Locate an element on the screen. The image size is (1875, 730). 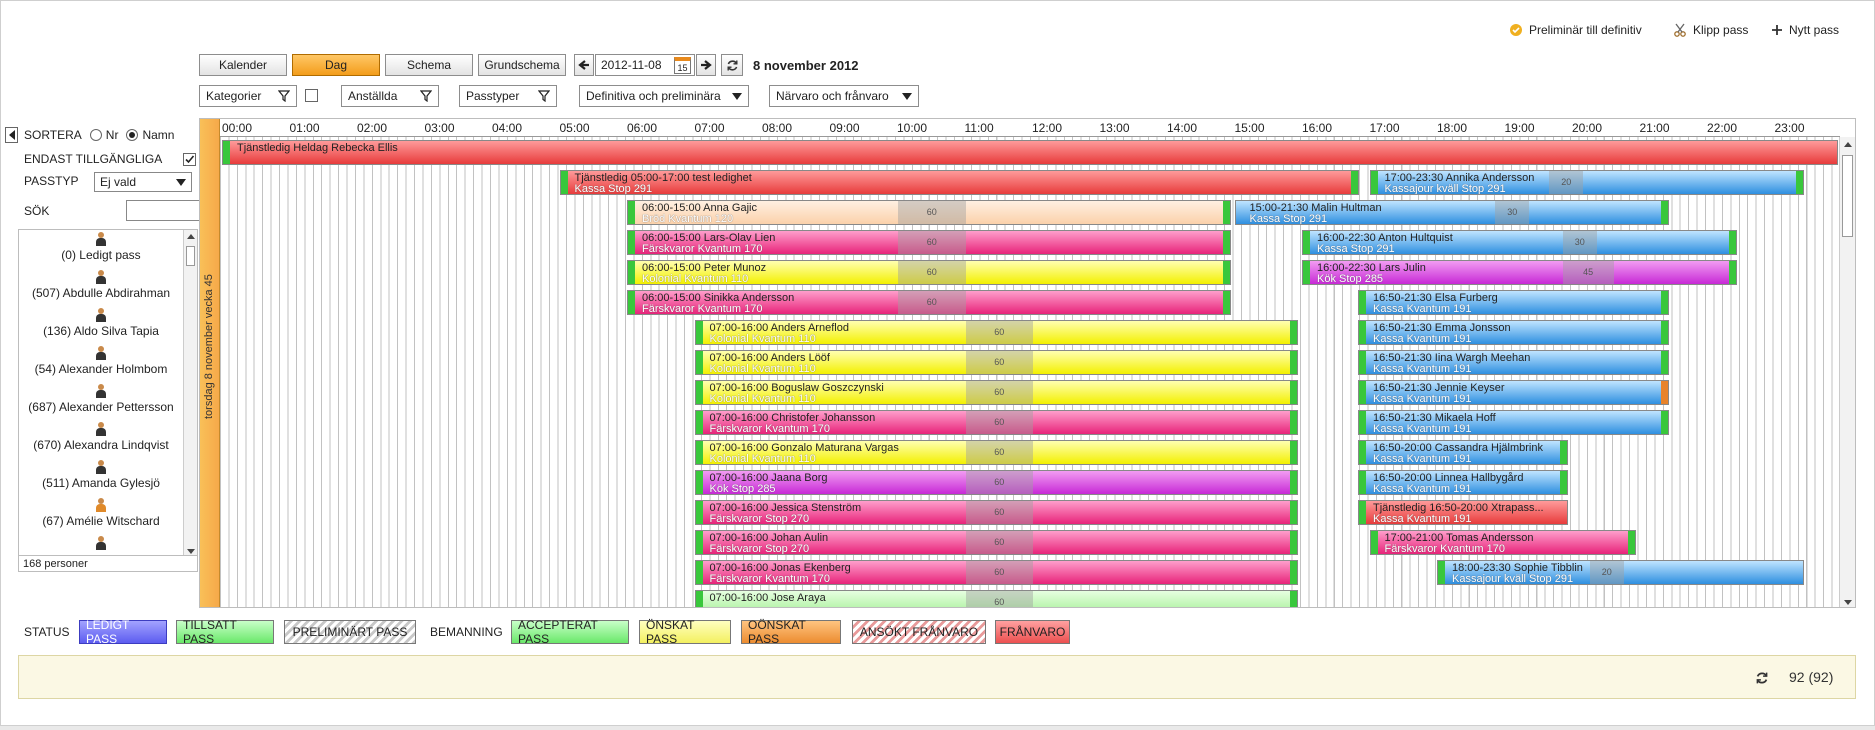
shift-block: 60 06:00-15:00 Anna Gajic Bröd Kvantum 120 is located at coordinates (929, 212).